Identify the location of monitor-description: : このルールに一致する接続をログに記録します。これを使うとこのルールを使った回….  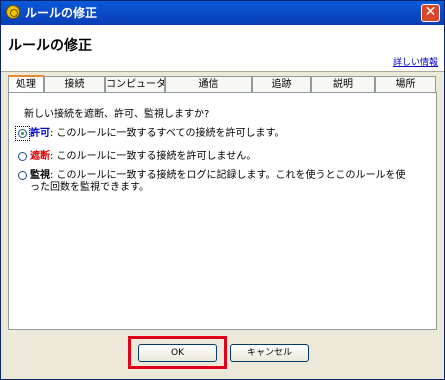
(218, 181).